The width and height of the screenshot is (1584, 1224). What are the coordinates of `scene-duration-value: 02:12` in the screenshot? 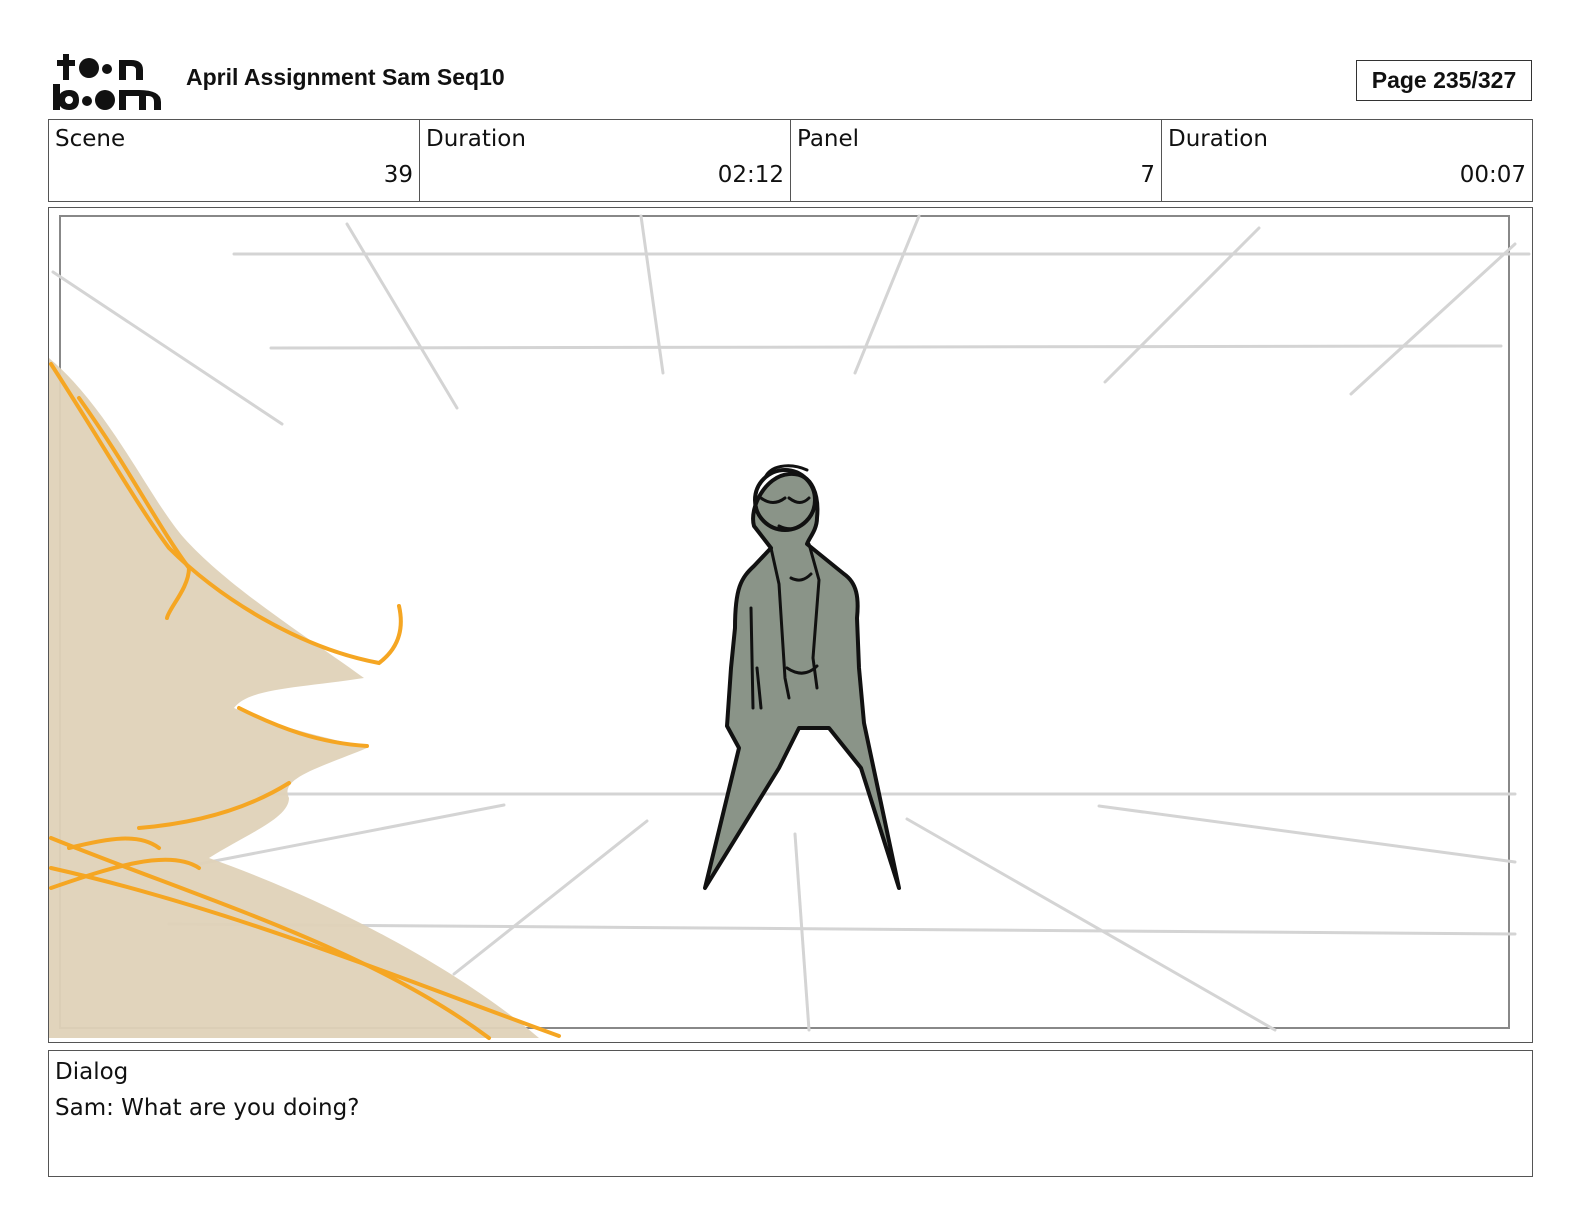 It's located at (750, 175).